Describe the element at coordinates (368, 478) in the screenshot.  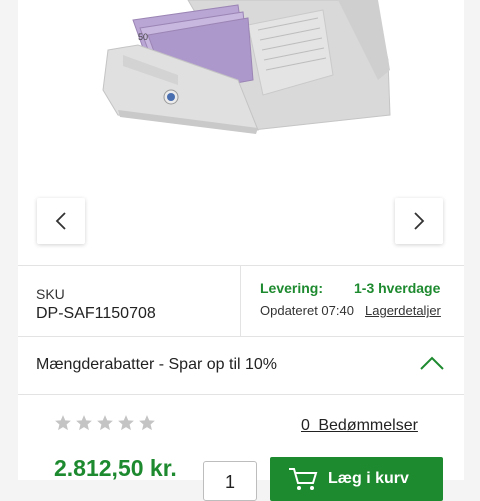
I see `add-to-cart-label: Læg i kurv` at that location.